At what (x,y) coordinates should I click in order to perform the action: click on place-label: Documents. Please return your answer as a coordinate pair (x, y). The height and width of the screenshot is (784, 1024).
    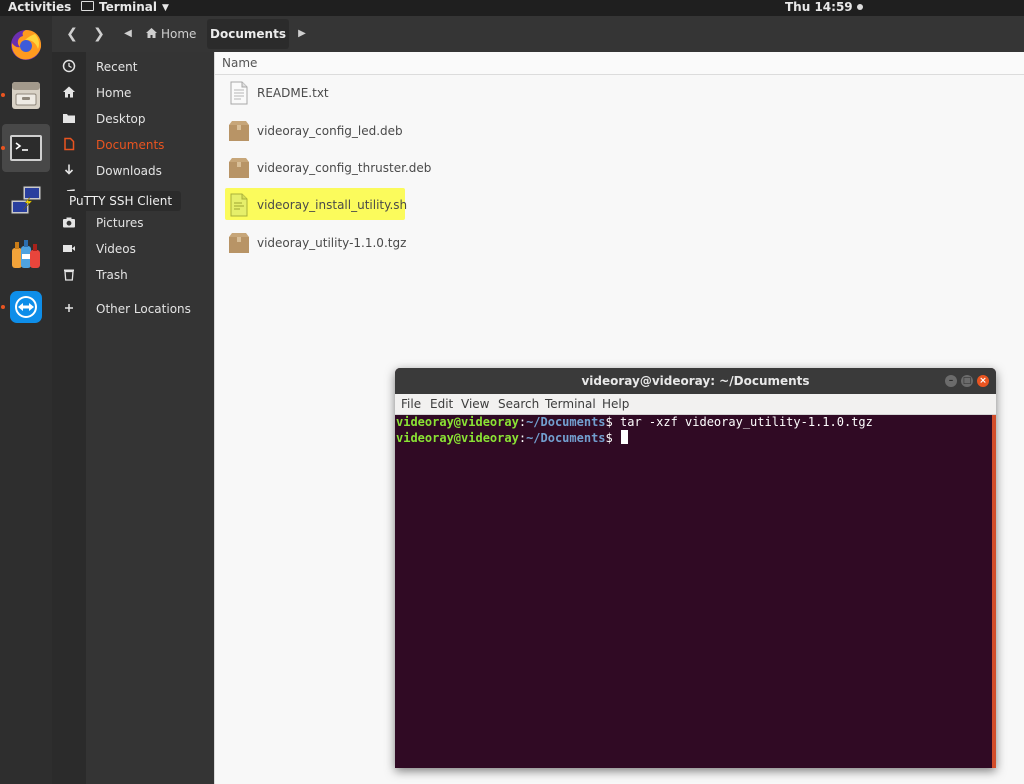
    Looking at the image, I should click on (130, 145).